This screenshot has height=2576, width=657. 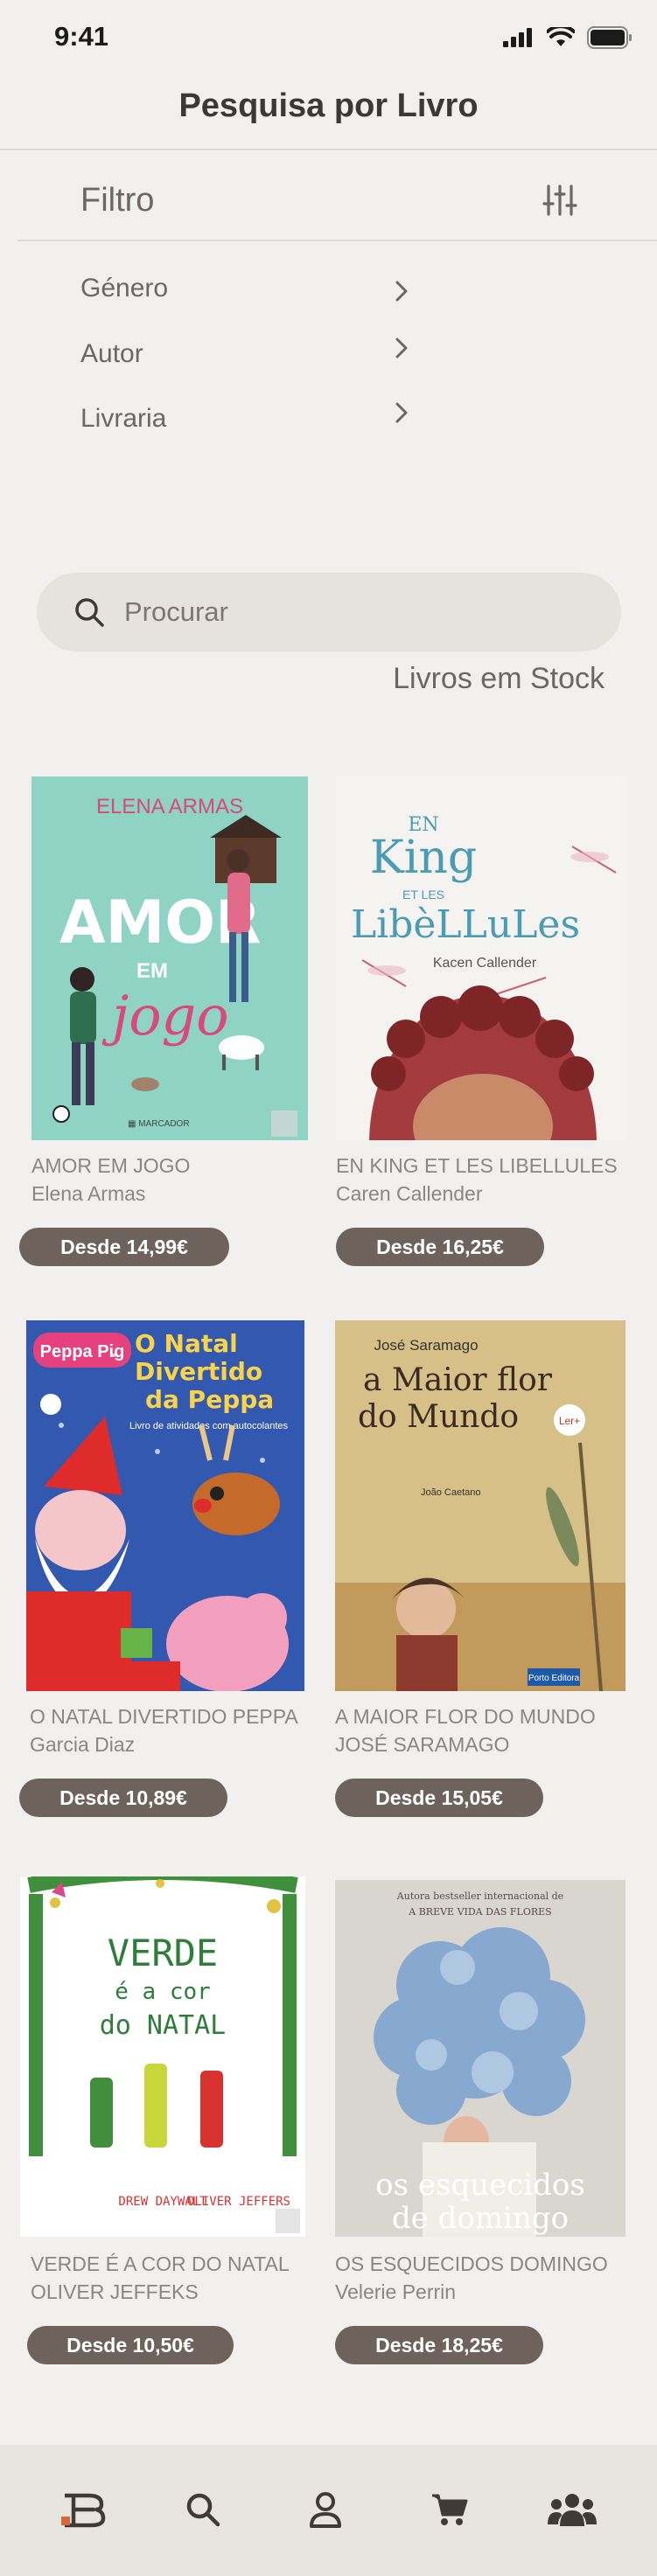 What do you see at coordinates (161, 2263) in the screenshot?
I see `book-title: VERDE É A COR DO NATAL` at bounding box center [161, 2263].